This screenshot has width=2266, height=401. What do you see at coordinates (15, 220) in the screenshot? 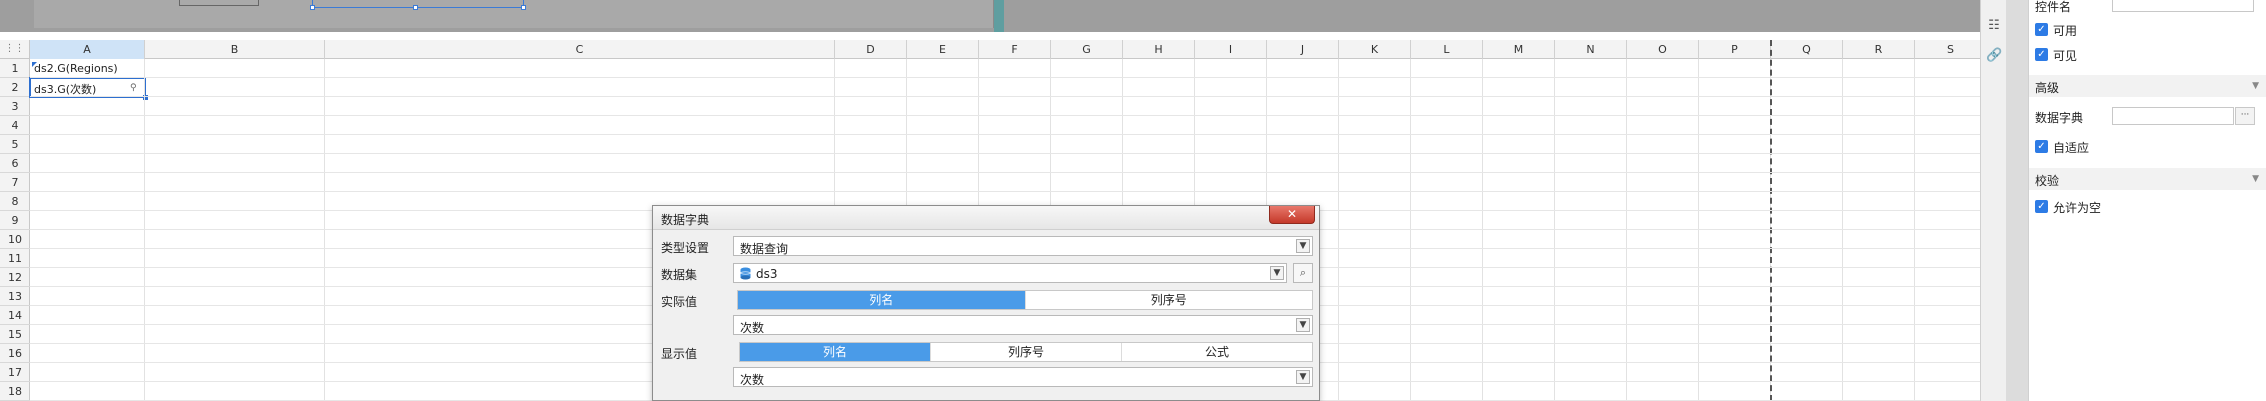
I see `row-header-9: 9` at bounding box center [15, 220].